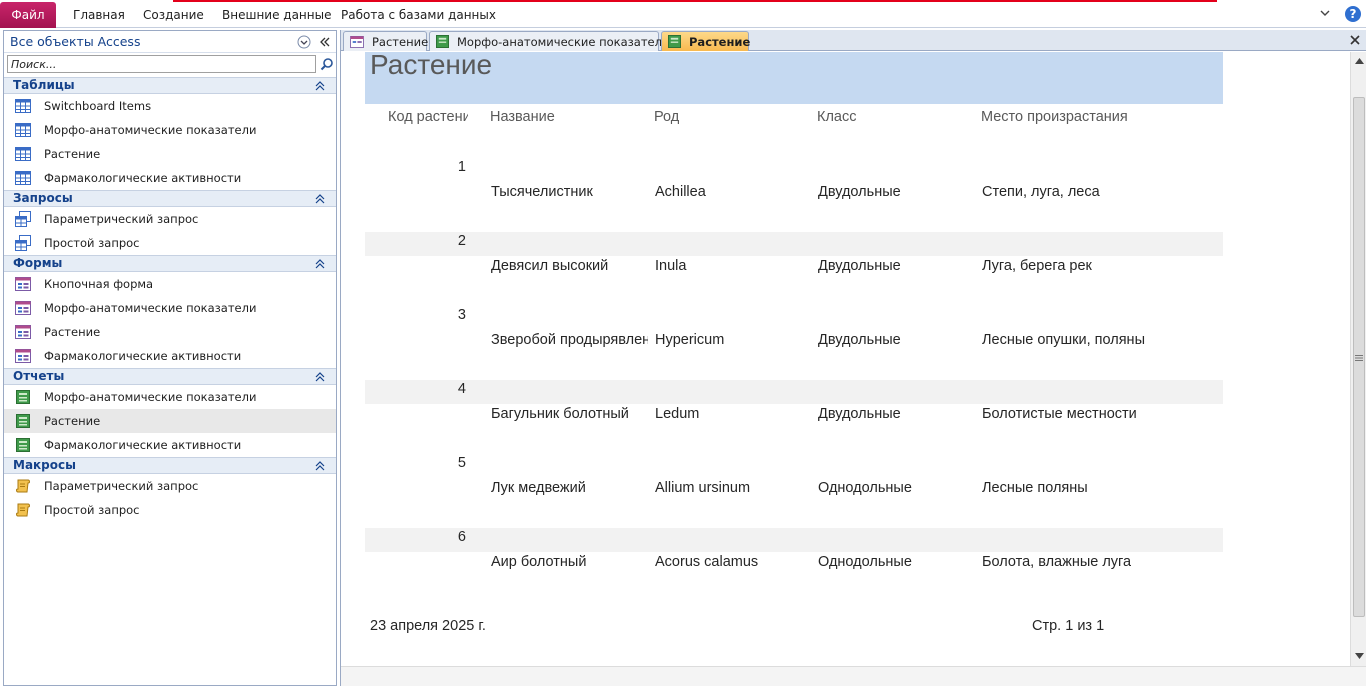 The width and height of the screenshot is (1366, 686). What do you see at coordinates (170, 42) in the screenshot?
I see `nav-pane-header: Все объекты Access` at bounding box center [170, 42].